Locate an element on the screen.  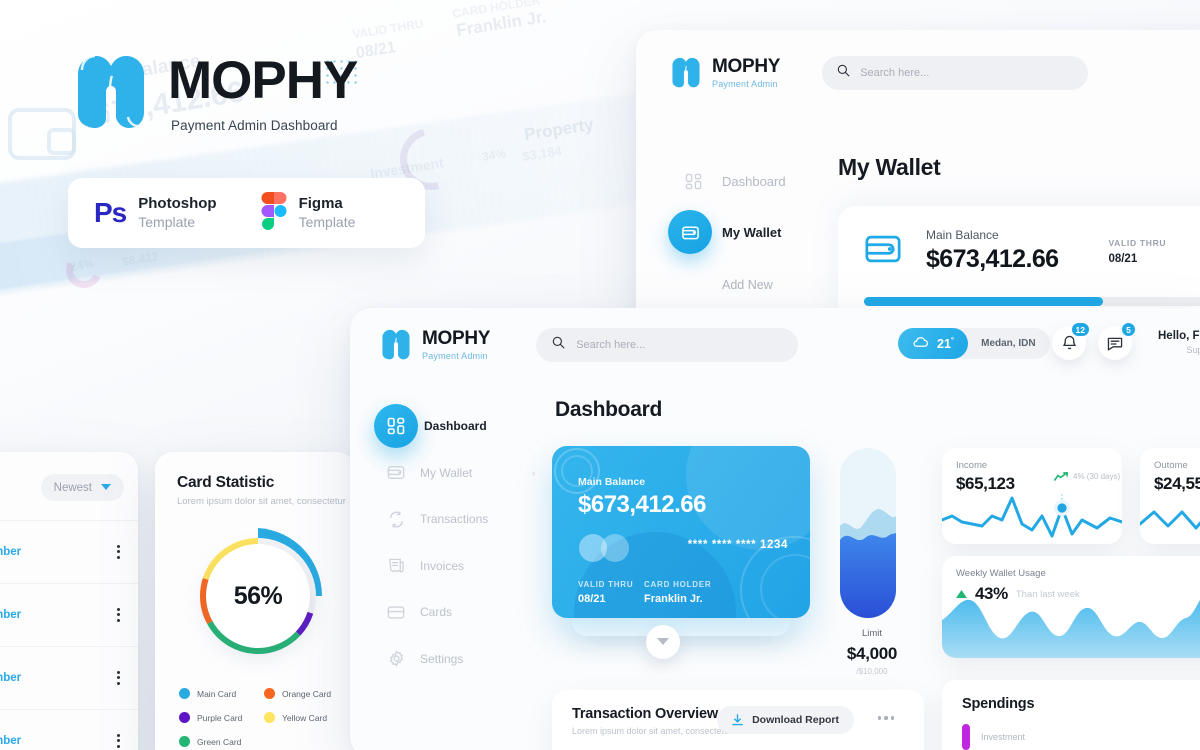
photoshop-subtitle: Template is located at coordinates (167, 221).